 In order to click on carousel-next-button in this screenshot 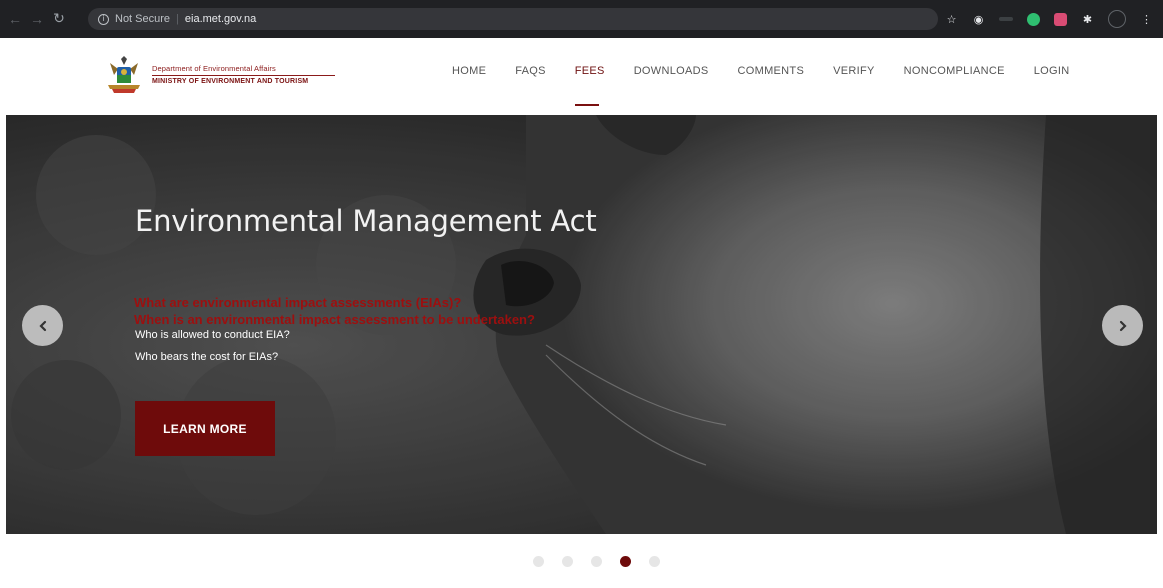, I will do `click(1122, 325)`.